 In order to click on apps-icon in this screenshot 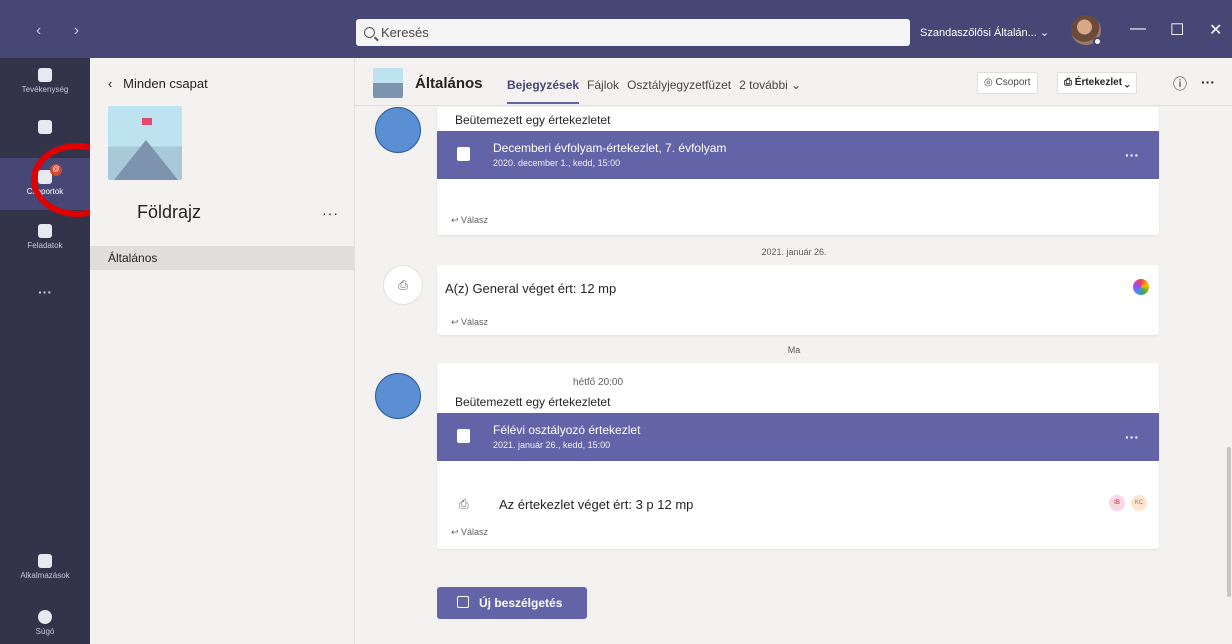, I will do `click(45, 561)`.